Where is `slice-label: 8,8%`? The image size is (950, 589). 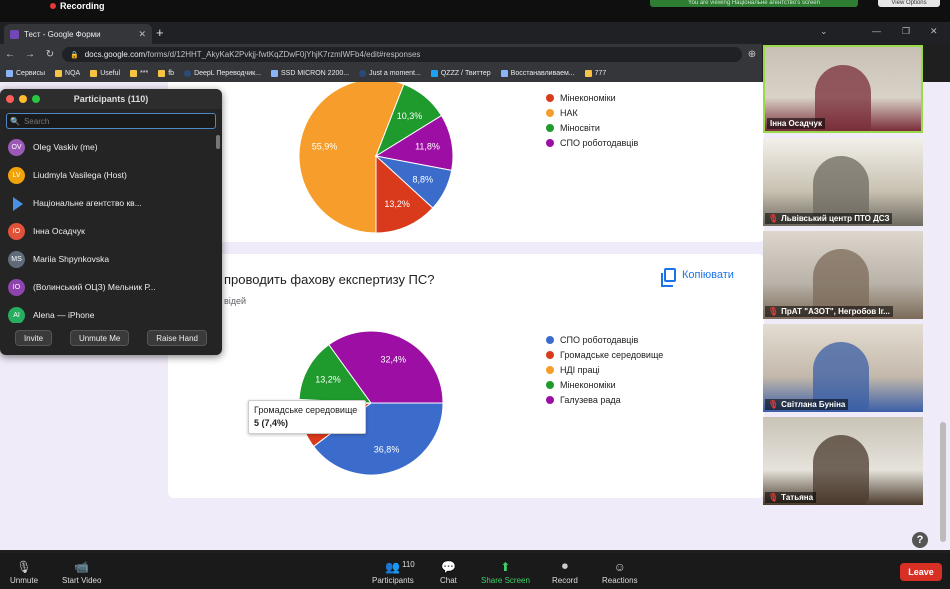
slice-label: 8,8% is located at coordinates (423, 179).